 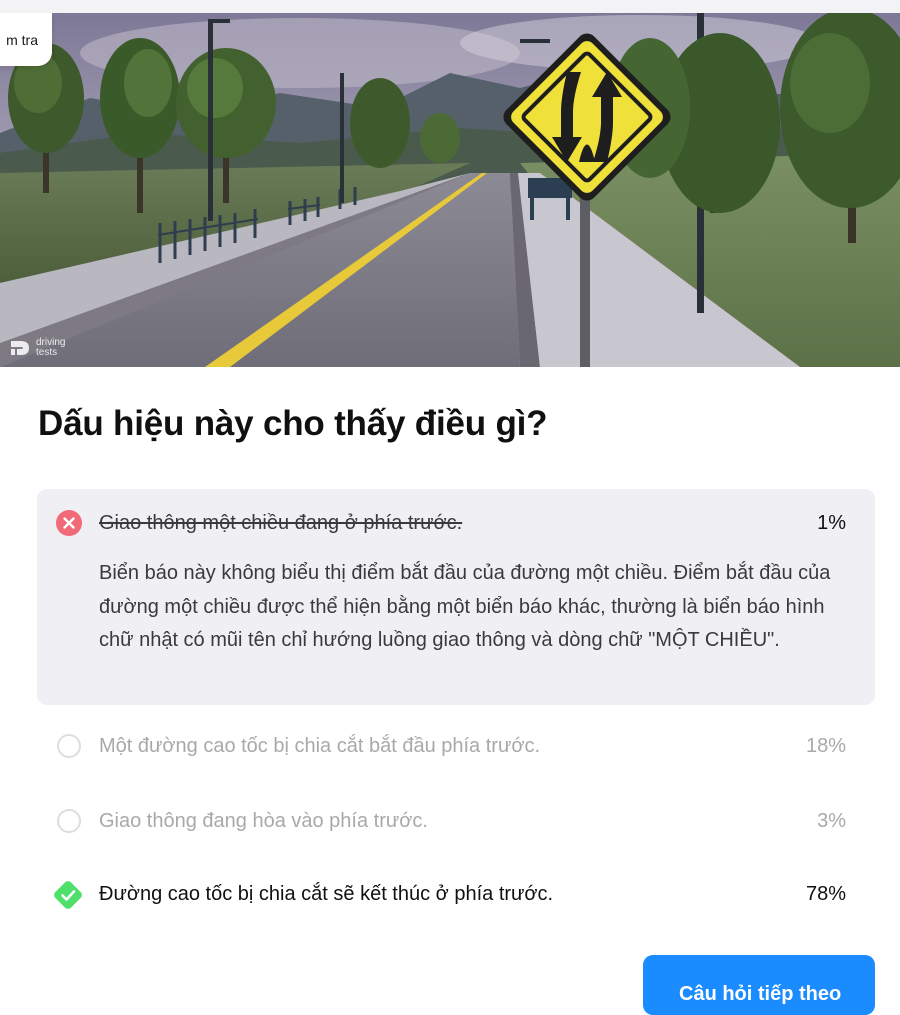 What do you see at coordinates (825, 894) in the screenshot?
I see `answer-percent: 78%` at bounding box center [825, 894].